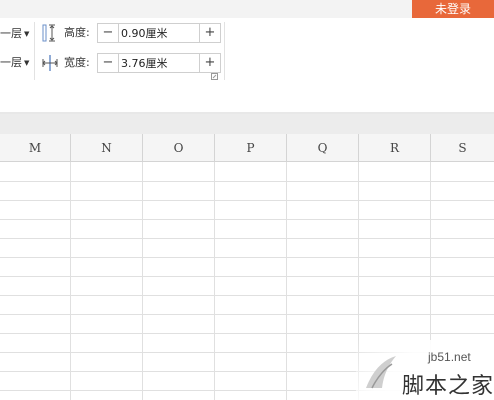 This screenshot has height=400, width=494. I want to click on bring-forward-label: 一层, so click(11, 33).